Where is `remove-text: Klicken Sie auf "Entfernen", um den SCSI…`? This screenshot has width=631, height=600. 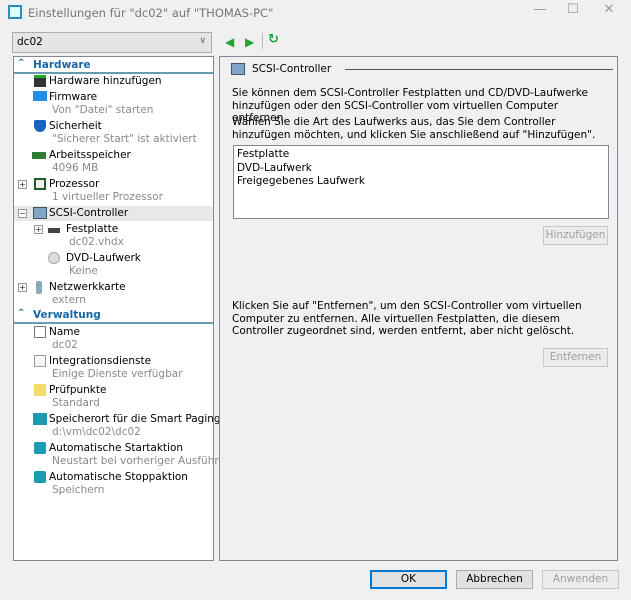
remove-text: Klicken Sie auf "Entfernen", um den SCSI… is located at coordinates (407, 318).